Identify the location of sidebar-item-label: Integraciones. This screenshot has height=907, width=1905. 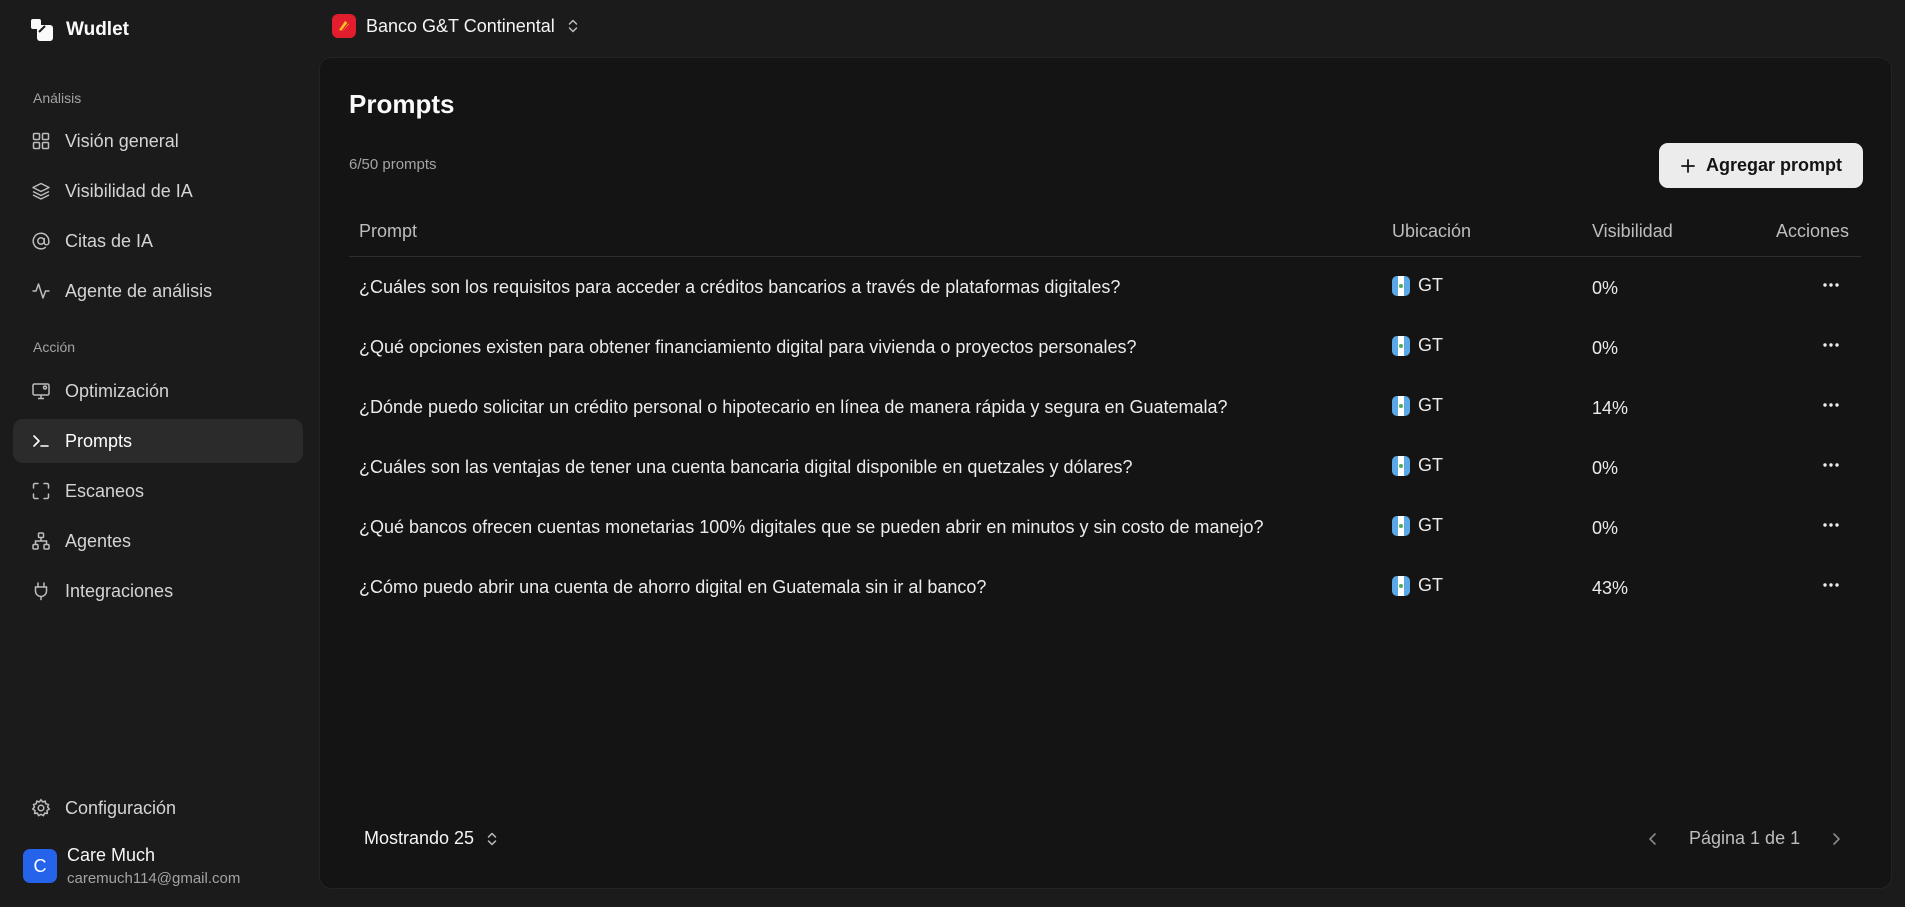
(119, 590).